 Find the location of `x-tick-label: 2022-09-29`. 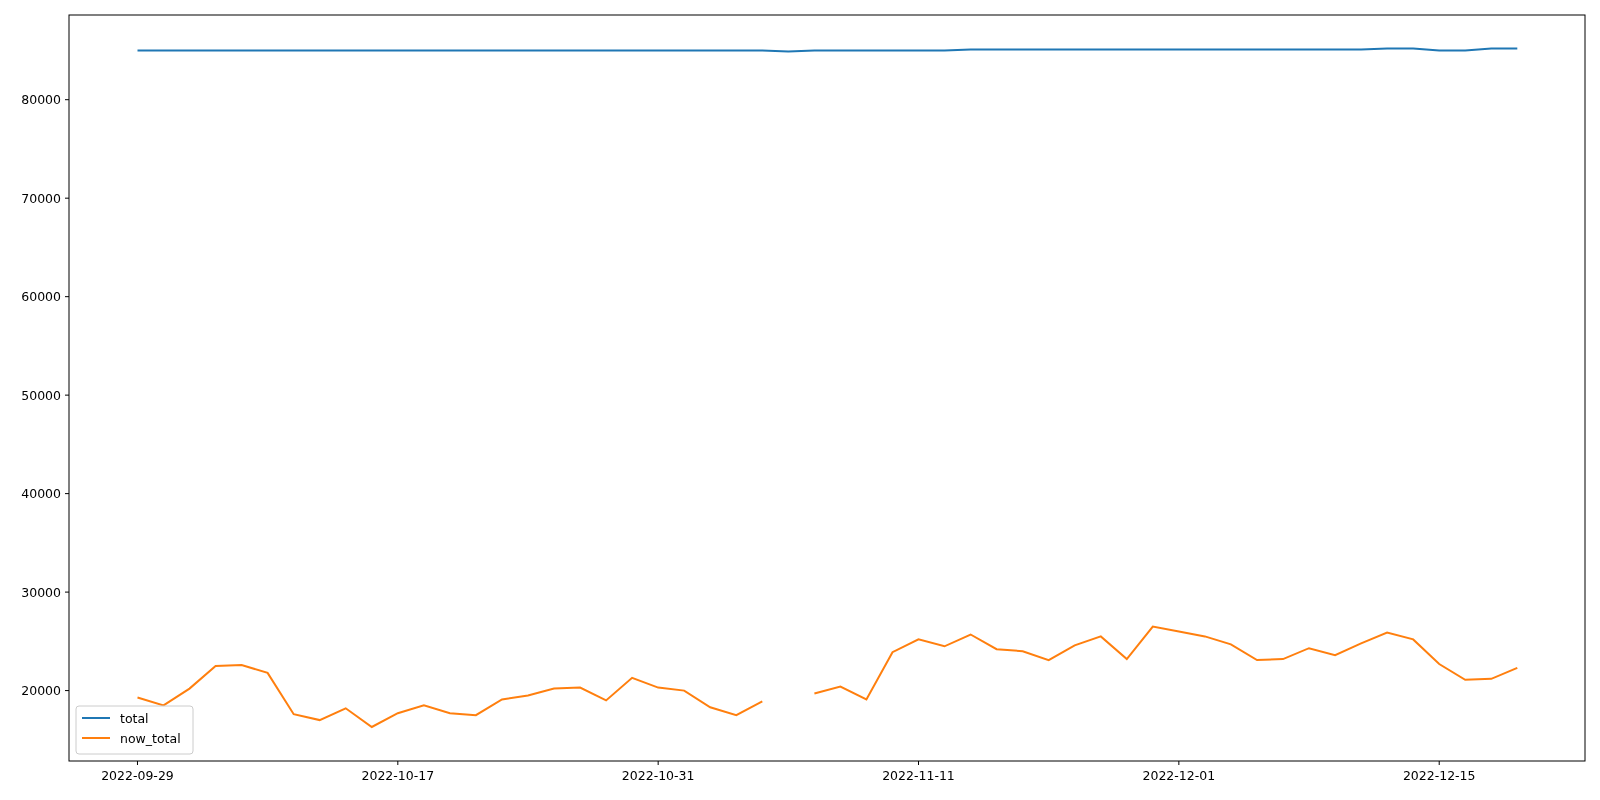

x-tick-label: 2022-09-29 is located at coordinates (137, 775).